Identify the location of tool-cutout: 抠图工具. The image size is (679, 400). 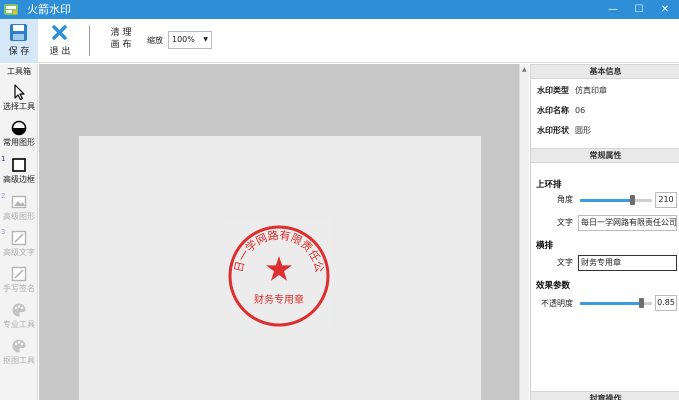
(19, 356).